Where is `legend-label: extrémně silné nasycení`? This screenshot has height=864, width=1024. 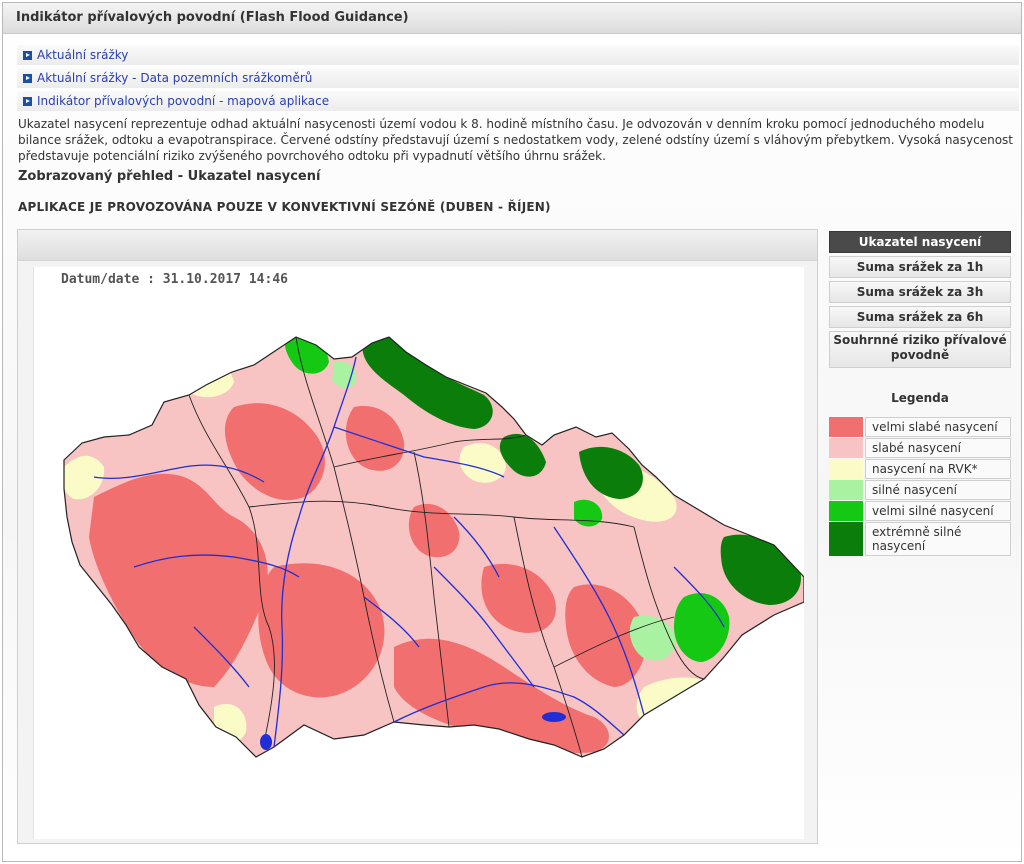 legend-label: extrémně silné nasycení is located at coordinates (938, 539).